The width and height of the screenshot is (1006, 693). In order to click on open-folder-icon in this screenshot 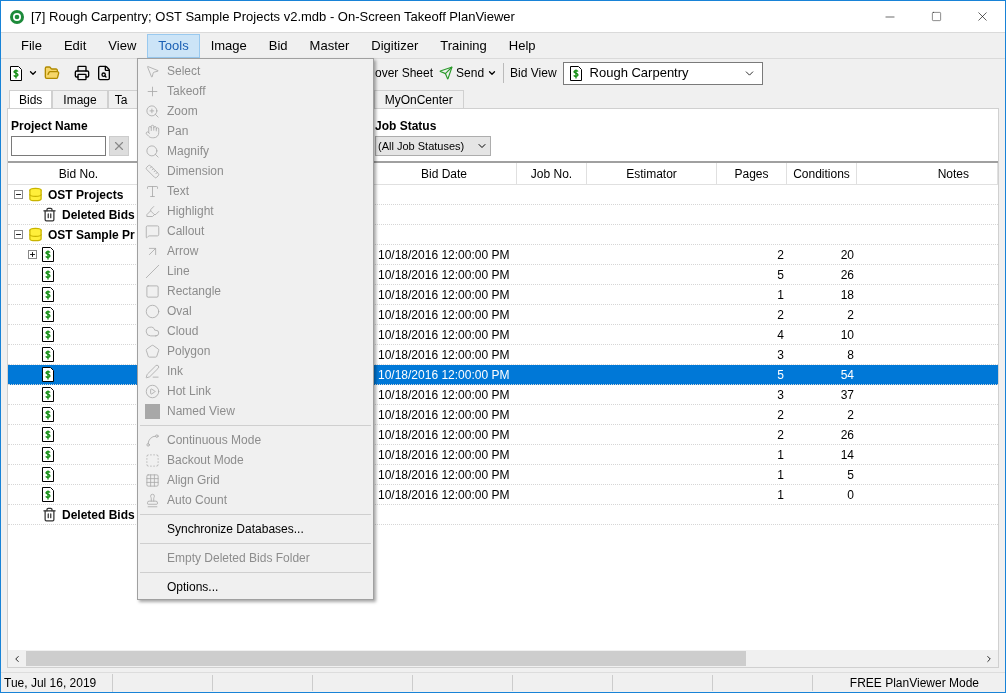, I will do `click(52, 73)`.